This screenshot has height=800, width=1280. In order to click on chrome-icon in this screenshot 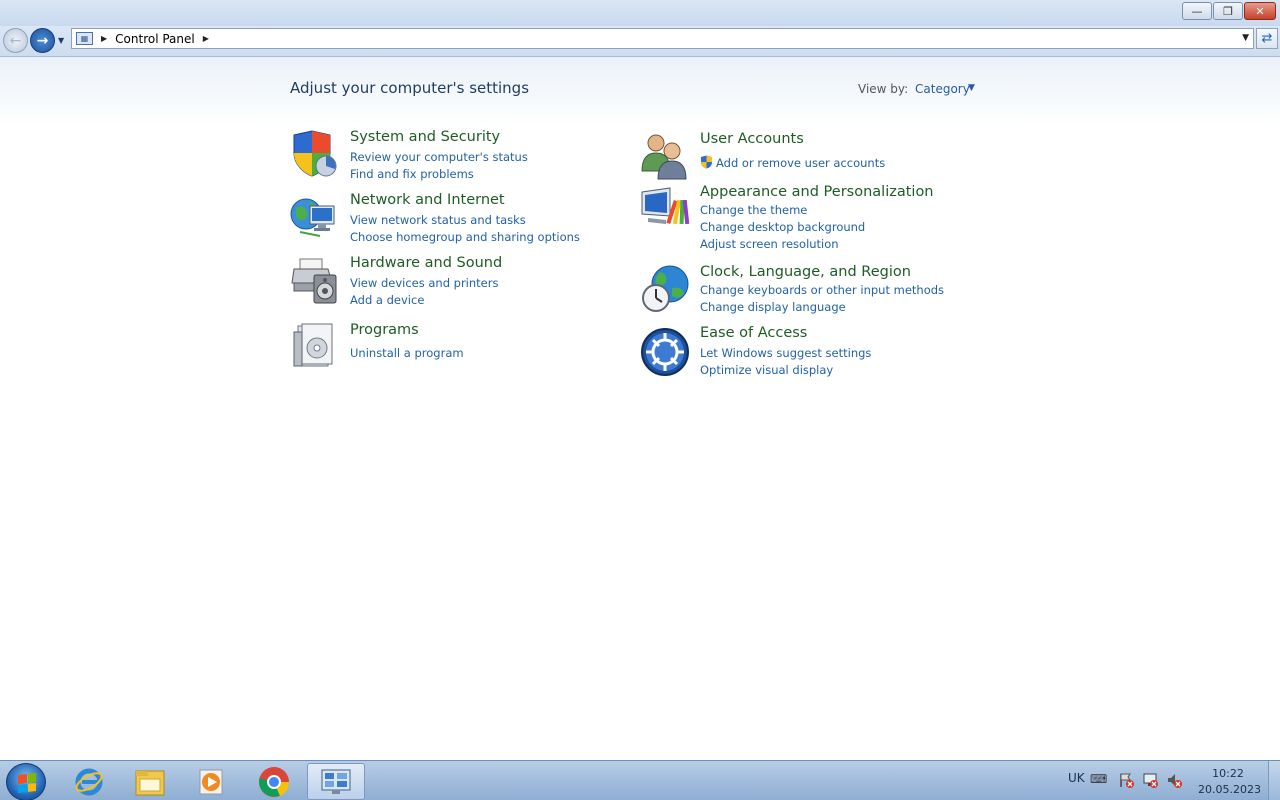, I will do `click(274, 781)`.